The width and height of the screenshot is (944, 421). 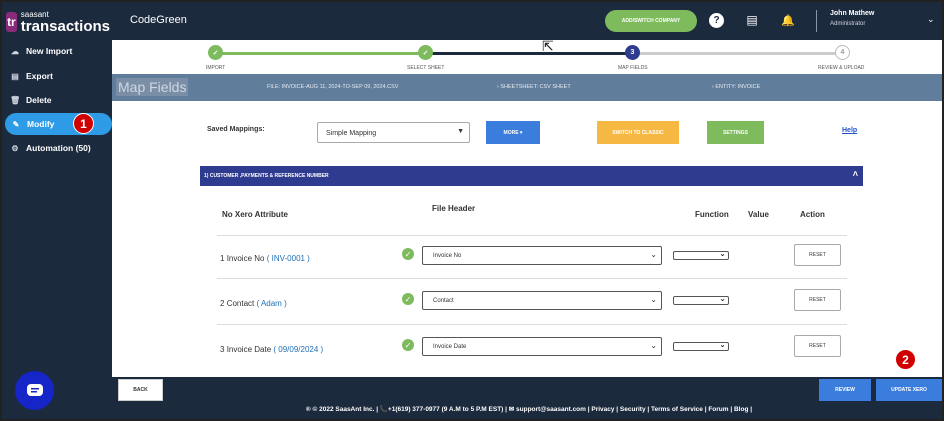 What do you see at coordinates (426, 68) in the screenshot?
I see `step-label: SELECT SHEET` at bounding box center [426, 68].